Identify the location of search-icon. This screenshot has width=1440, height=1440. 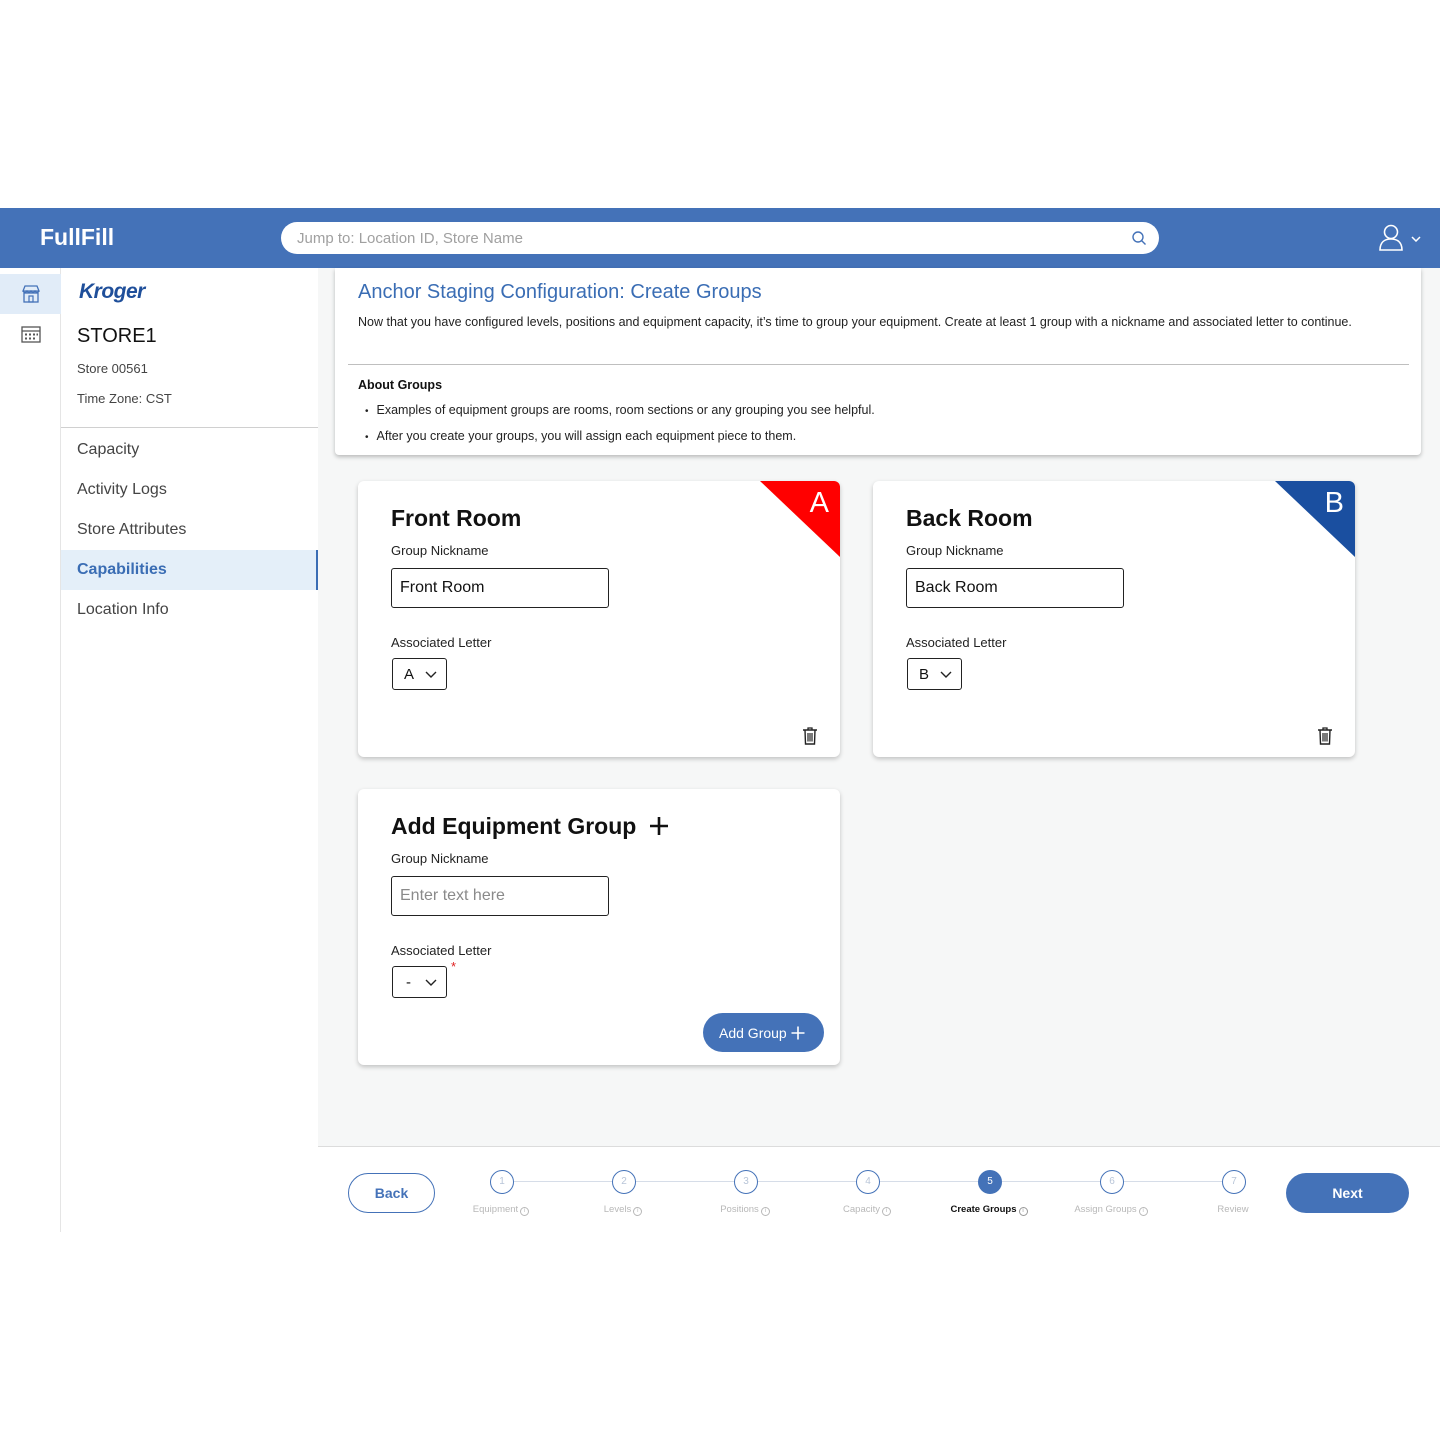
(1139, 238).